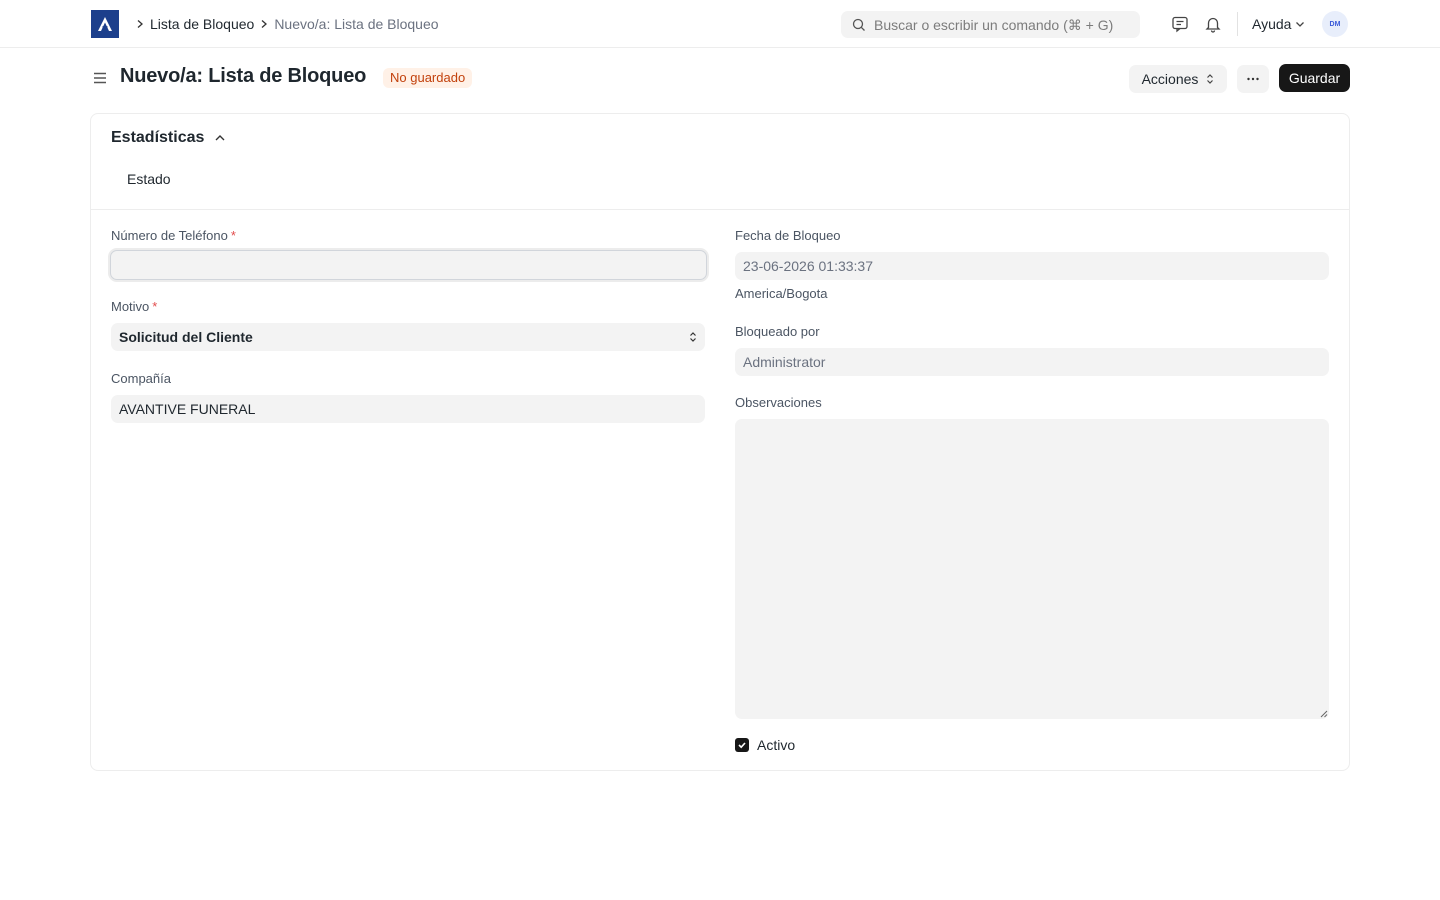 Image resolution: width=1440 pixels, height=900 pixels. I want to click on help-label: Ayuda, so click(1272, 24).